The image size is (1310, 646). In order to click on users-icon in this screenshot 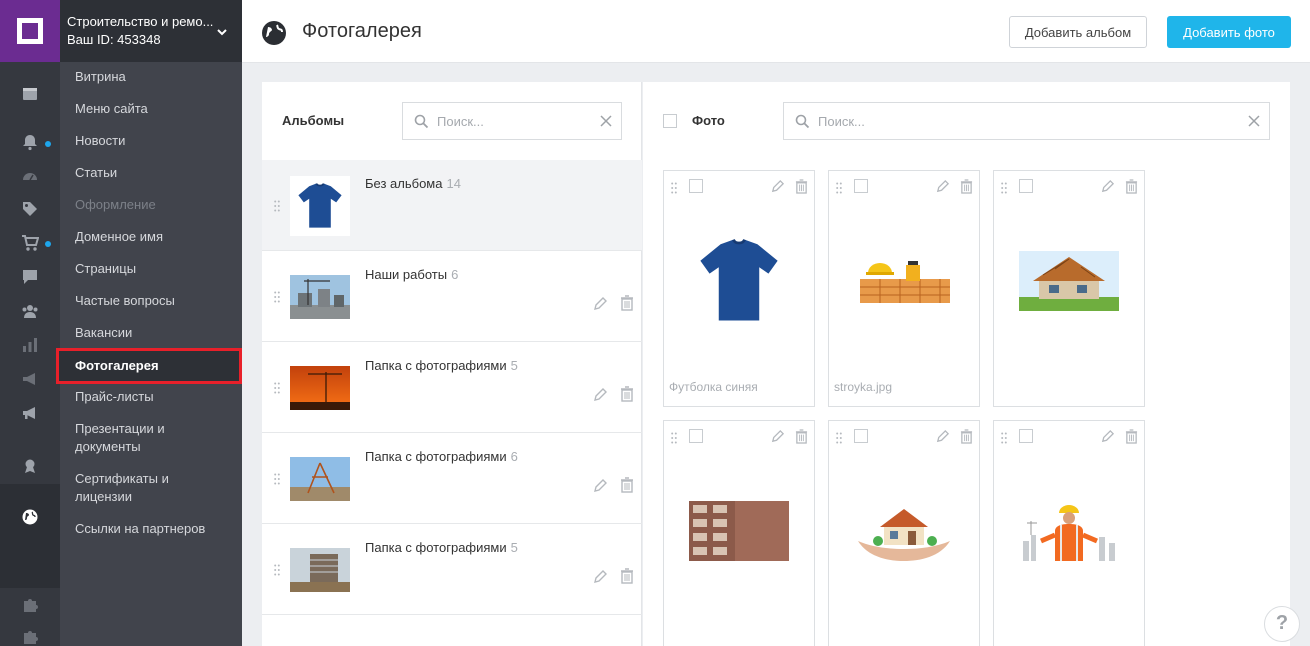, I will do `click(30, 311)`.